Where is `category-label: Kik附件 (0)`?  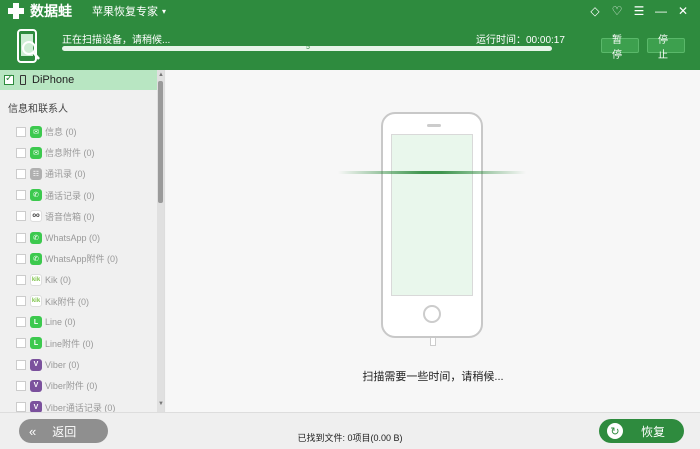 category-label: Kik附件 (0) is located at coordinates (67, 301).